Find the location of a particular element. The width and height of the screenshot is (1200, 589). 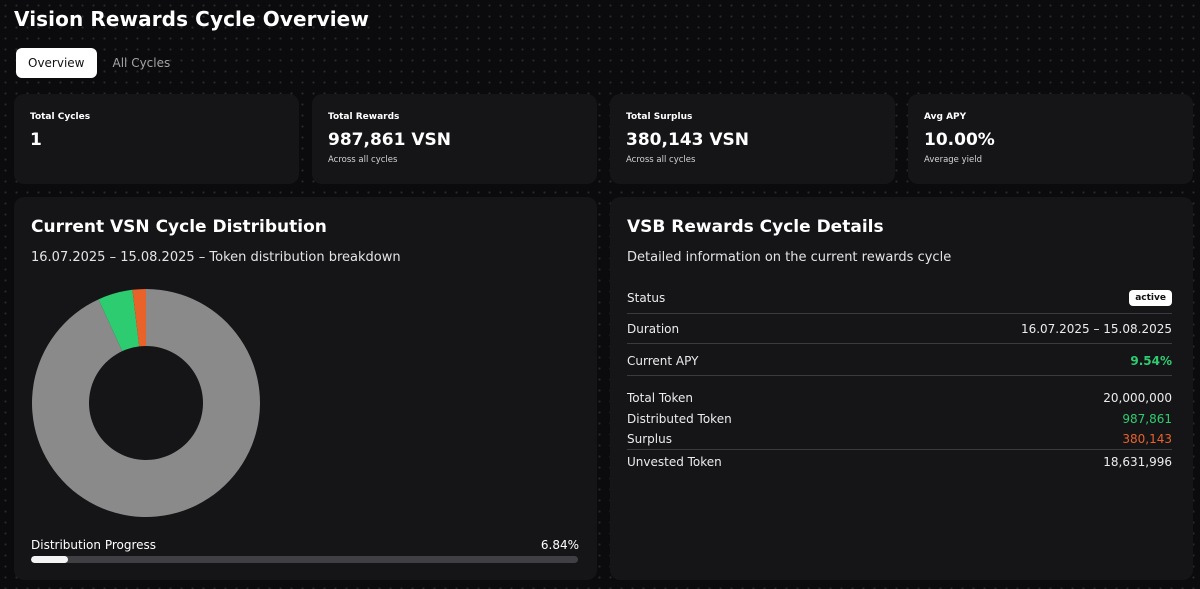

tab-all-cycles: All Cycles is located at coordinates (142, 63).